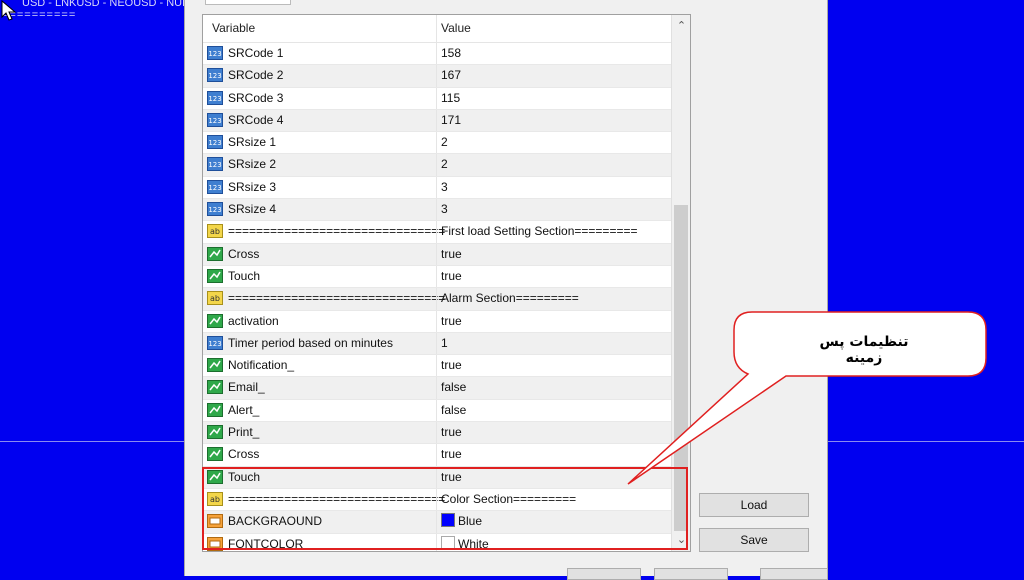 The width and height of the screenshot is (1024, 580). I want to click on table-row: Print_ true, so click(437, 433).